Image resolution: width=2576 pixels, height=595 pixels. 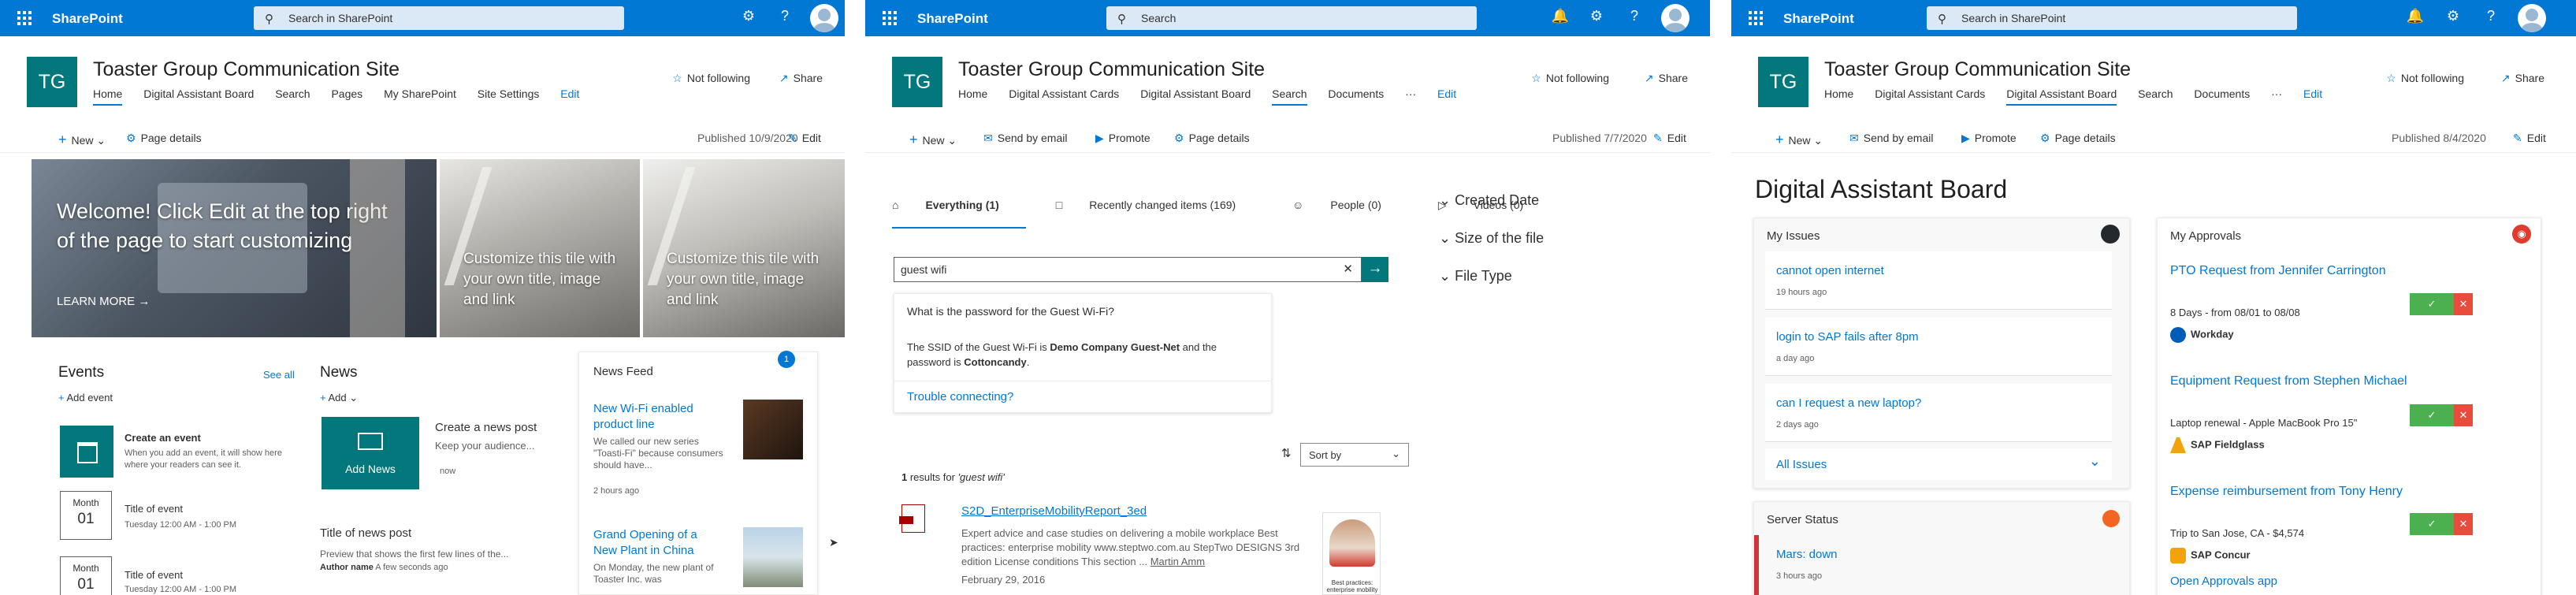 What do you see at coordinates (1938, 347) in the screenshot?
I see `issue-item: login to SAP fails after 8pm a day ago` at bounding box center [1938, 347].